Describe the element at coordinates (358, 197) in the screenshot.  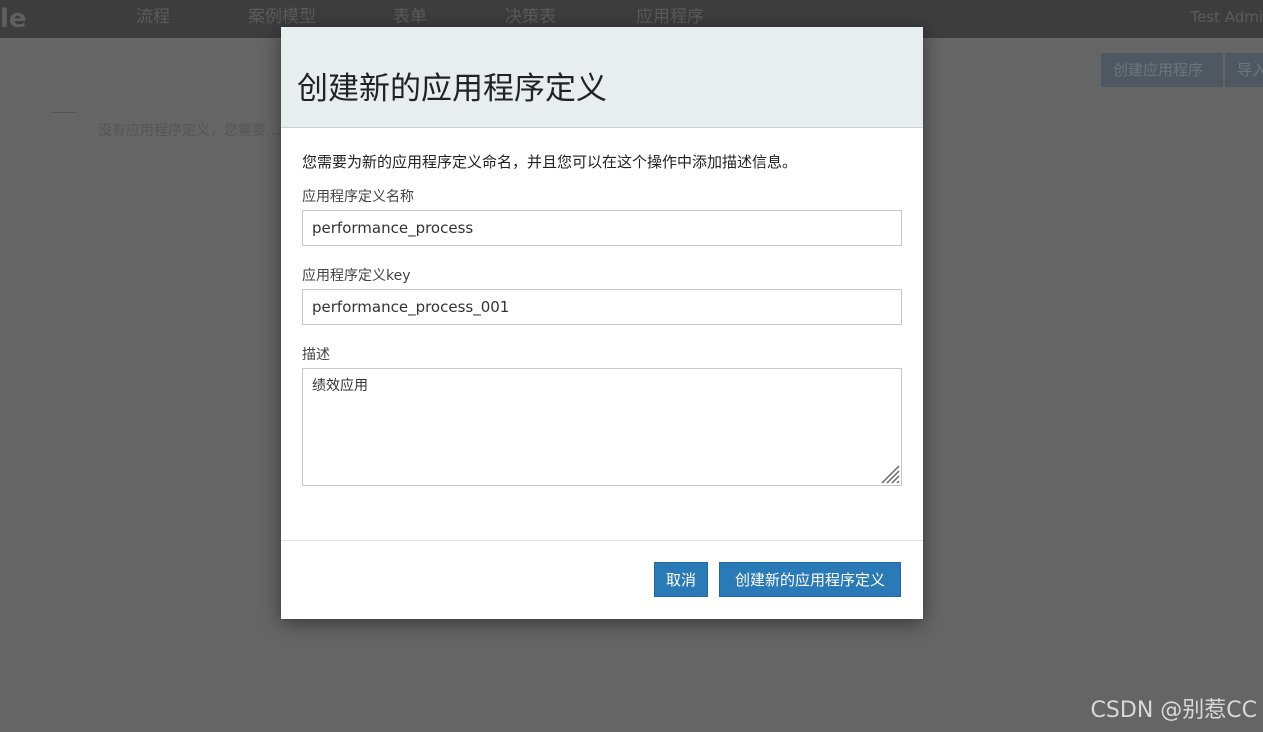
I see `name-field-label: 应用程序定义名称` at that location.